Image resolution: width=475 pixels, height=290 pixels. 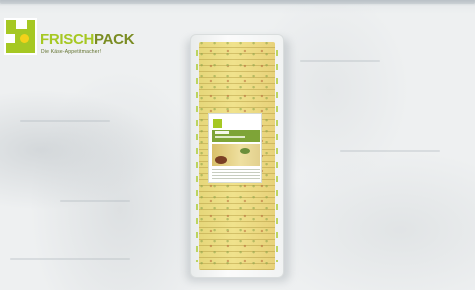 I want to click on label-title-band, so click(x=236, y=136).